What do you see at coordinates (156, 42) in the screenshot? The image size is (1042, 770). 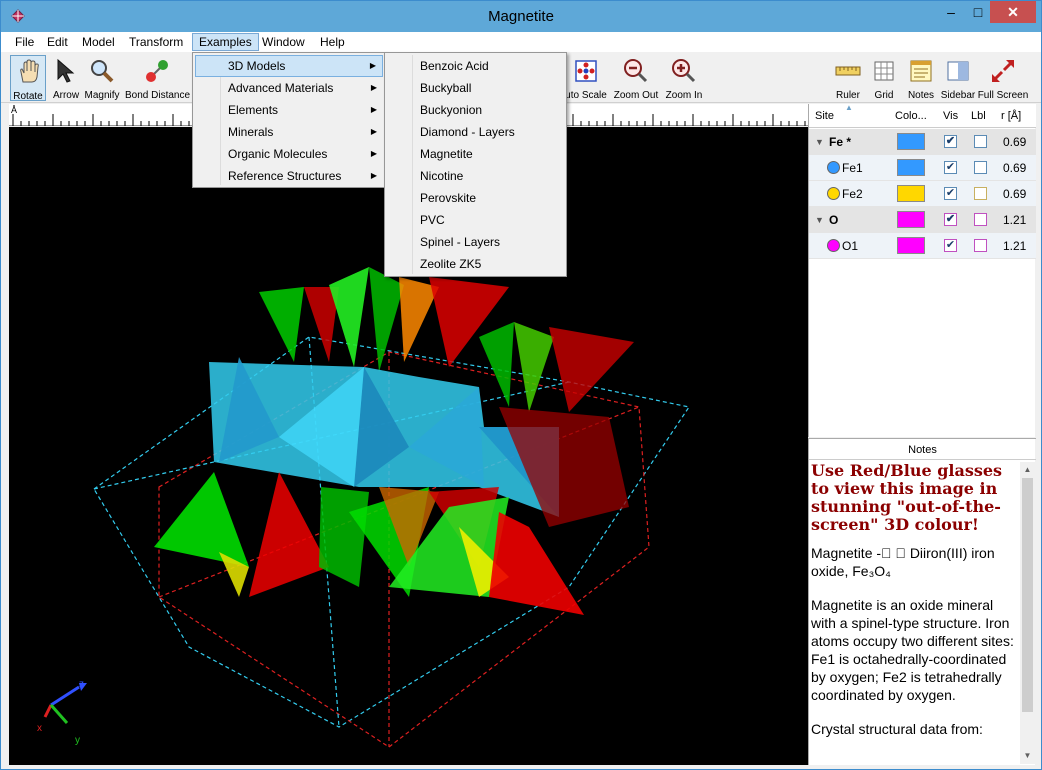 I see `menu-transform: Transform` at bounding box center [156, 42].